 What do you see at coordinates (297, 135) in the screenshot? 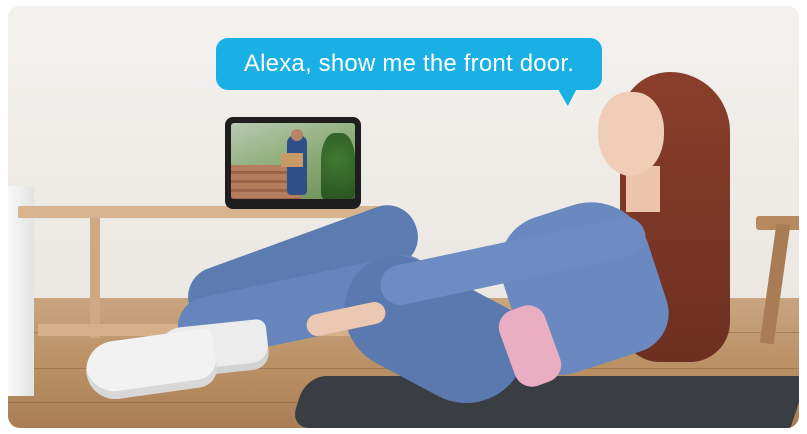
I see `delivery-person-head` at bounding box center [297, 135].